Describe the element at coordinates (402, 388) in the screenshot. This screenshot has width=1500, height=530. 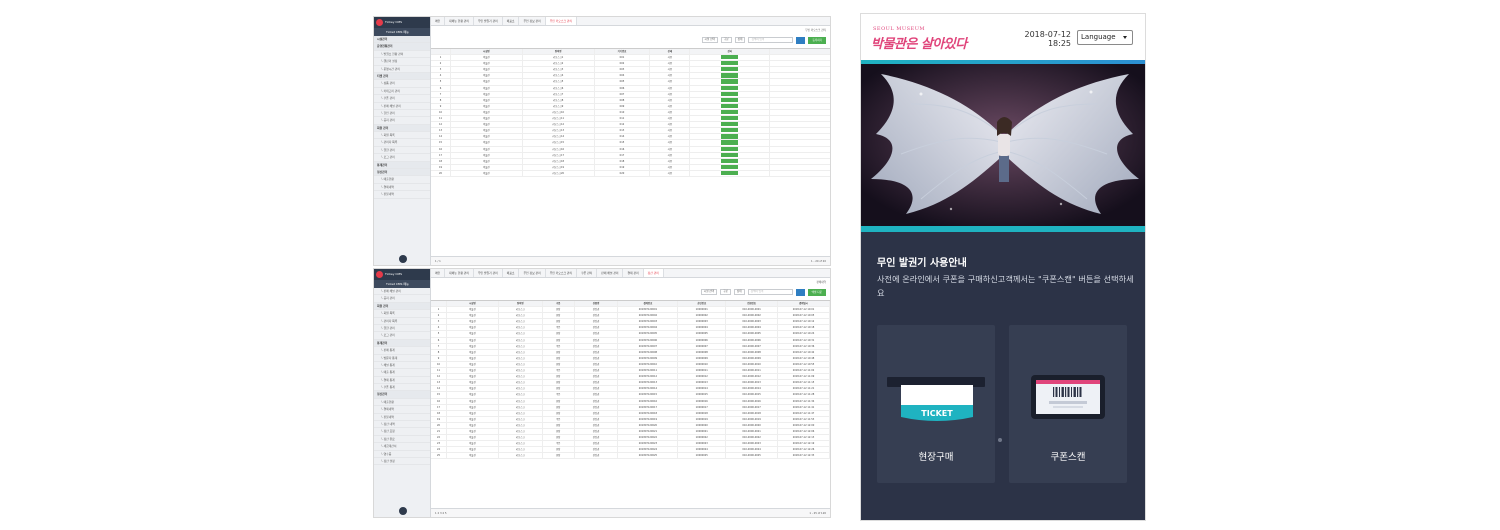
I see `sidebar-menu-item: └ 쿠폰 통계` at that location.